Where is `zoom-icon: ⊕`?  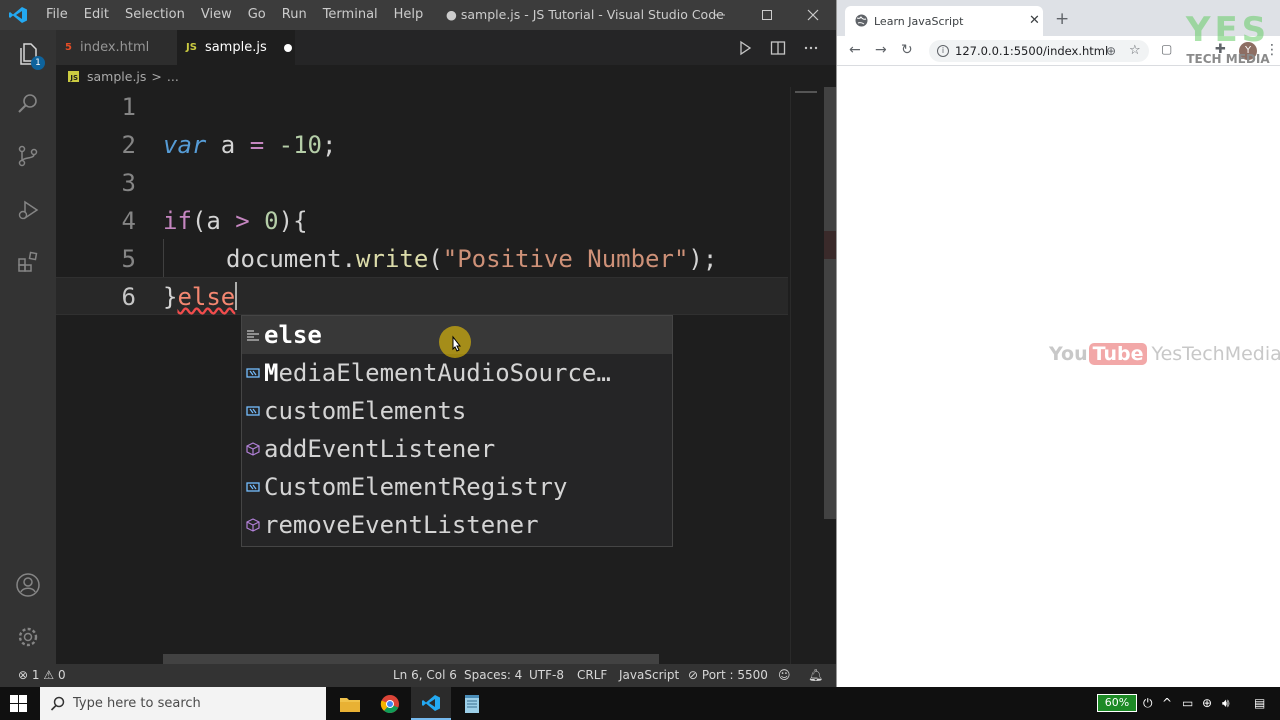 zoom-icon: ⊕ is located at coordinates (1111, 51).